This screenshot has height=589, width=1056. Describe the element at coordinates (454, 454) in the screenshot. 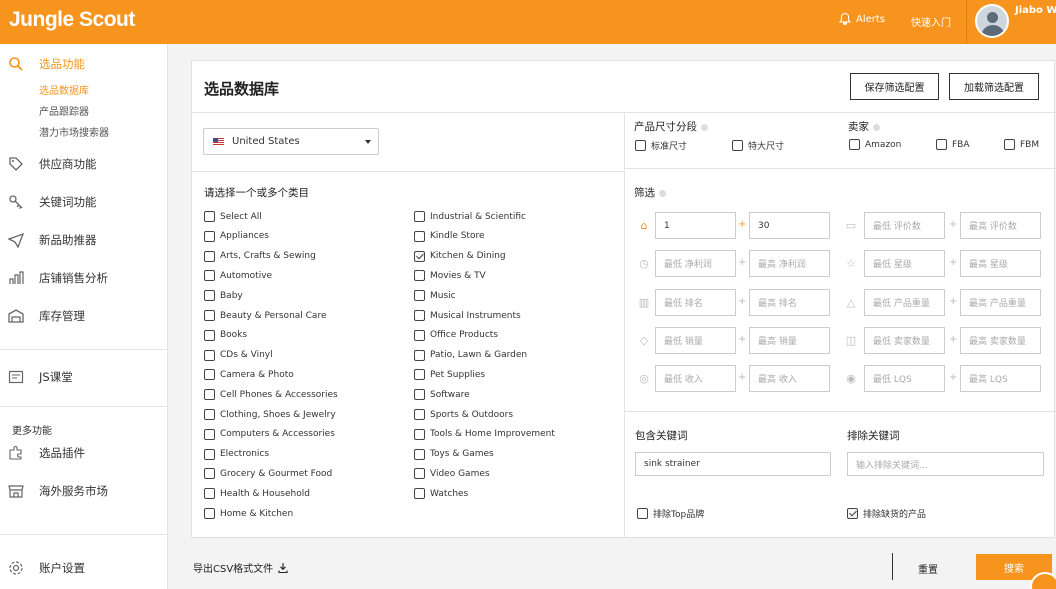

I see `category-checkbox: Toys & Games` at that location.